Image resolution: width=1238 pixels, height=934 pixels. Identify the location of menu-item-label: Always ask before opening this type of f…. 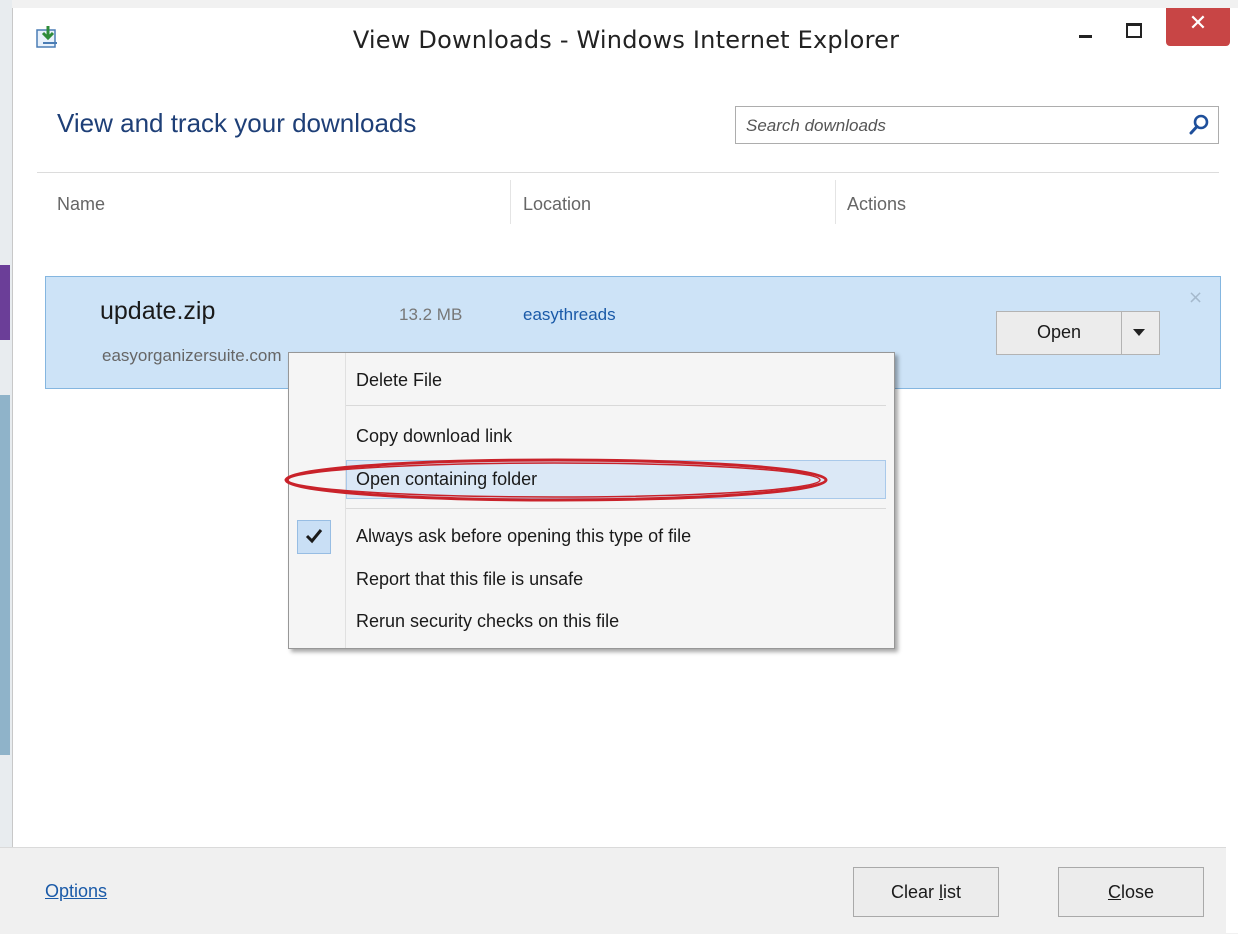
(524, 536).